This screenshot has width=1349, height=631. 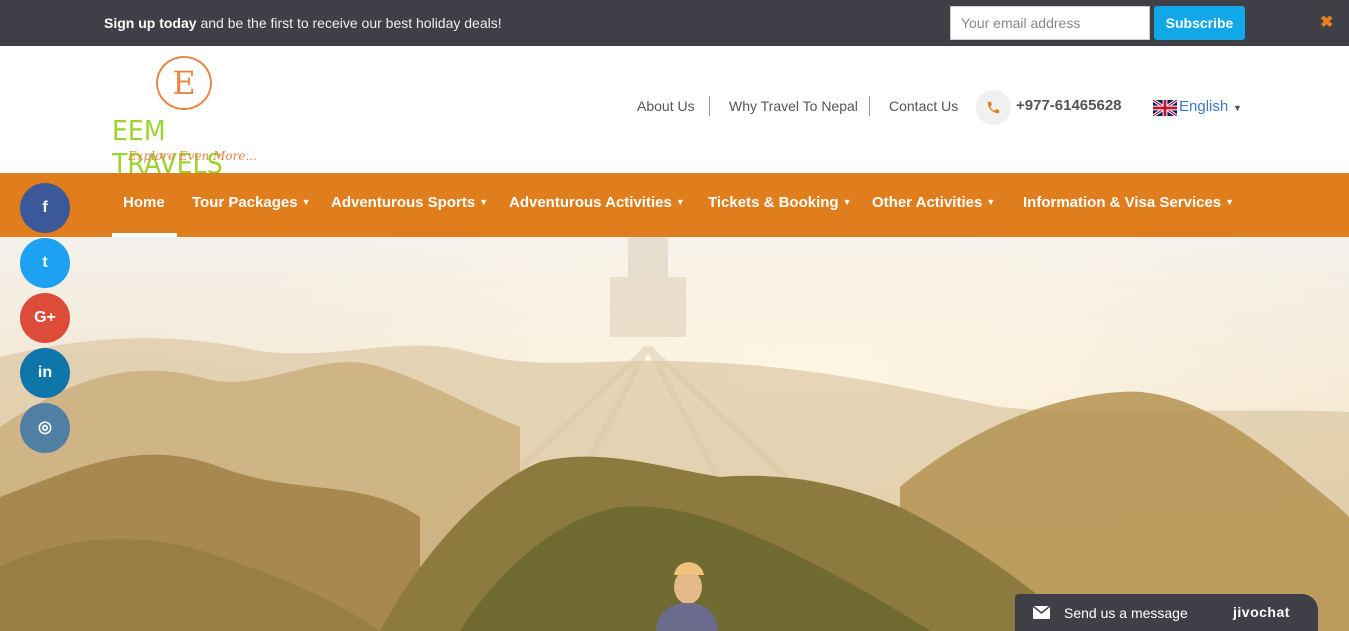 I want to click on nav-item-other-activities: Other Activities ▼, so click(x=933, y=202).